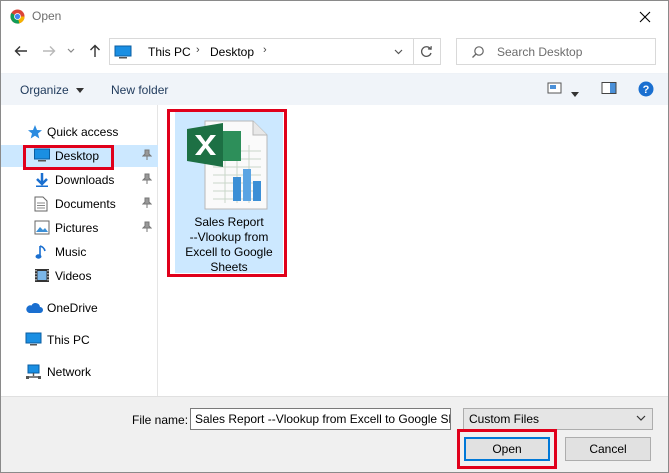  What do you see at coordinates (558, 419) in the screenshot?
I see `file-type-select: Custom Files` at bounding box center [558, 419].